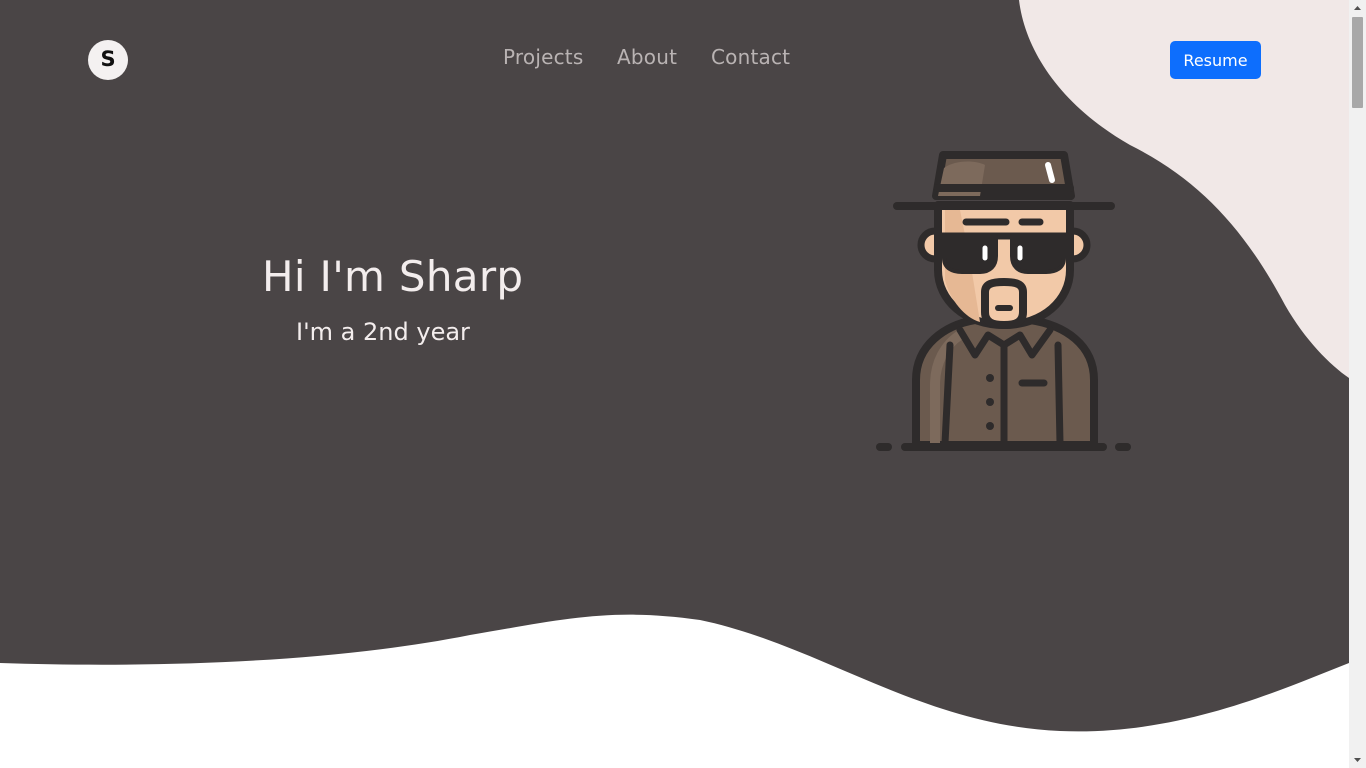  I want to click on logo: S, so click(108, 60).